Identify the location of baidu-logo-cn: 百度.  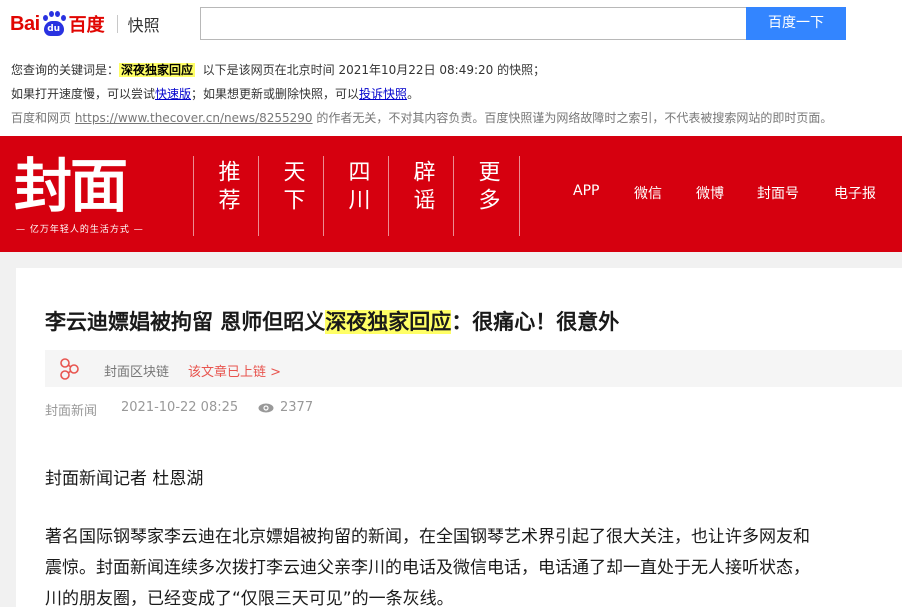
(86, 25).